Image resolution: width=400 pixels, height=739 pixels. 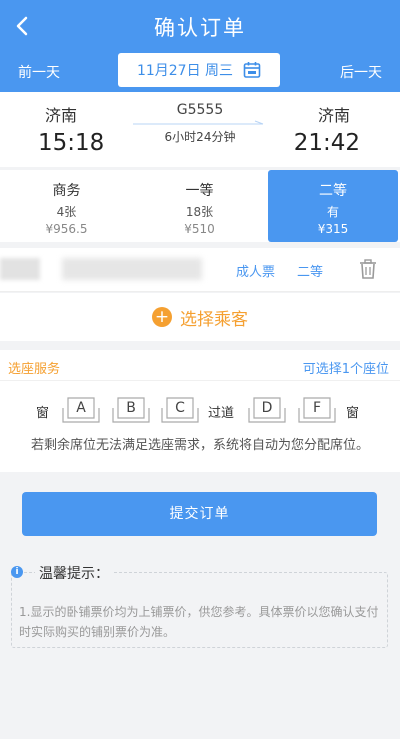 I want to click on calendar-icon, so click(x=252, y=70).